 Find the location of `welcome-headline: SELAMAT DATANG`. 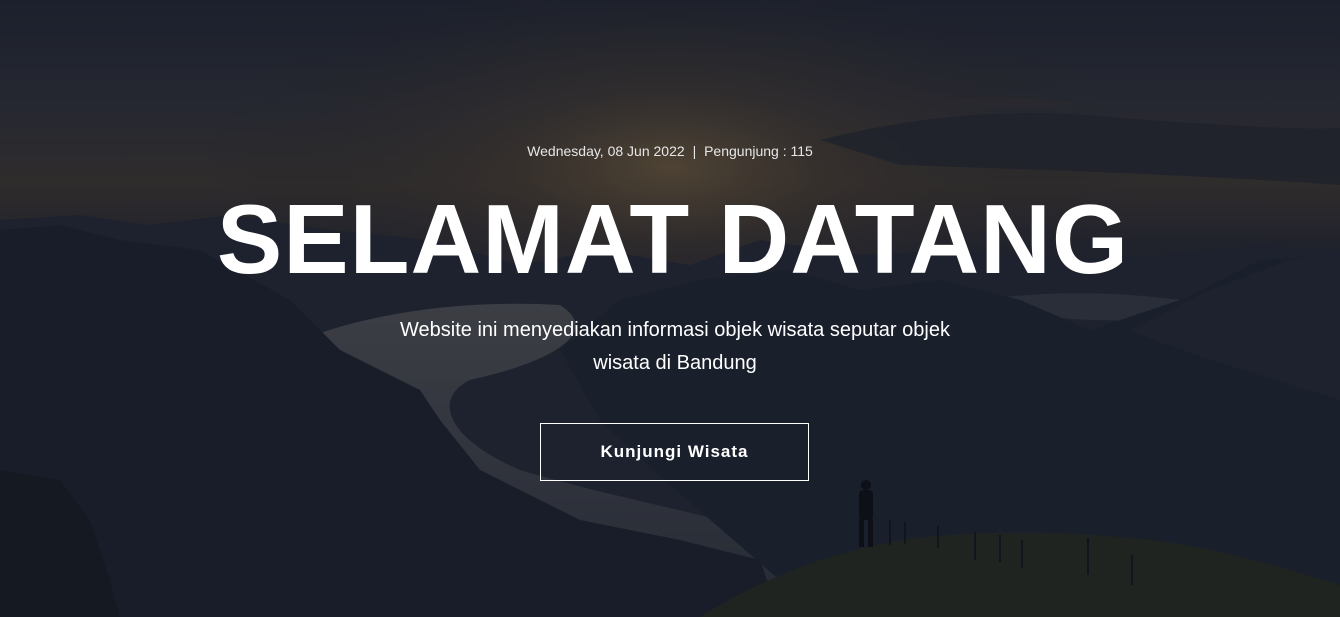

welcome-headline: SELAMAT DATANG is located at coordinates (673, 239).